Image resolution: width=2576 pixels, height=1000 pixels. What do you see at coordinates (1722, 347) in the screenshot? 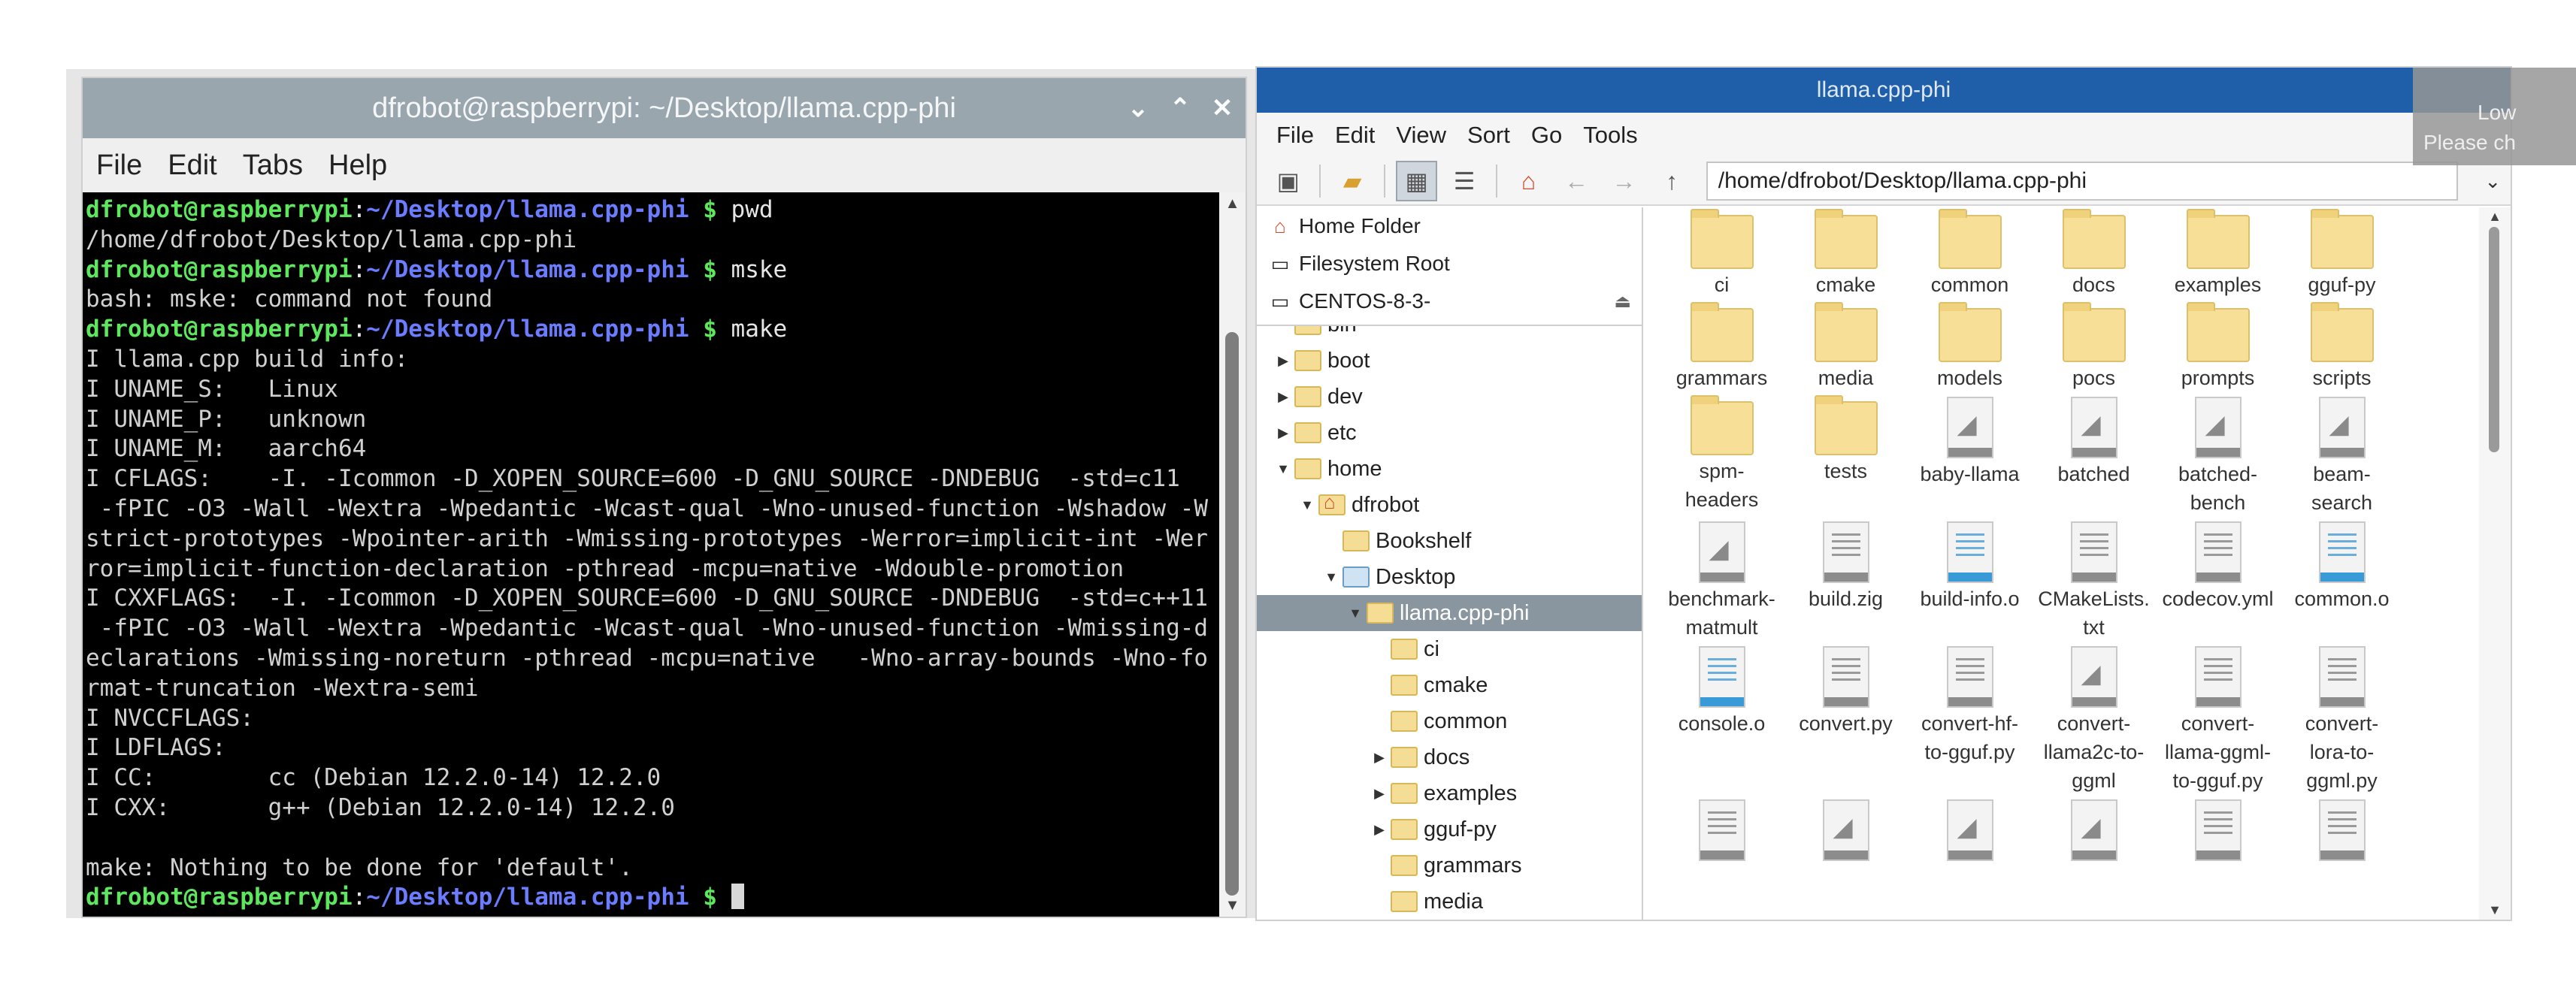
I see `file-item: grammars` at bounding box center [1722, 347].